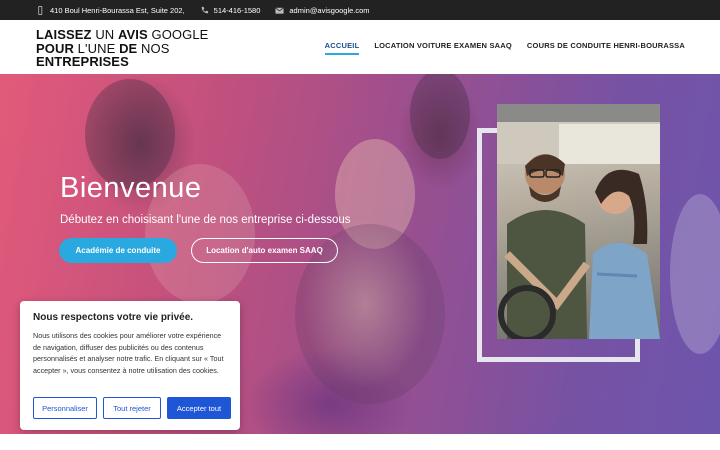 This screenshot has width=720, height=450. What do you see at coordinates (606, 48) in the screenshot?
I see `nav-item-cours-de-conduite: COURS DE CONDUITE HENRI-BOURASSA` at bounding box center [606, 48].